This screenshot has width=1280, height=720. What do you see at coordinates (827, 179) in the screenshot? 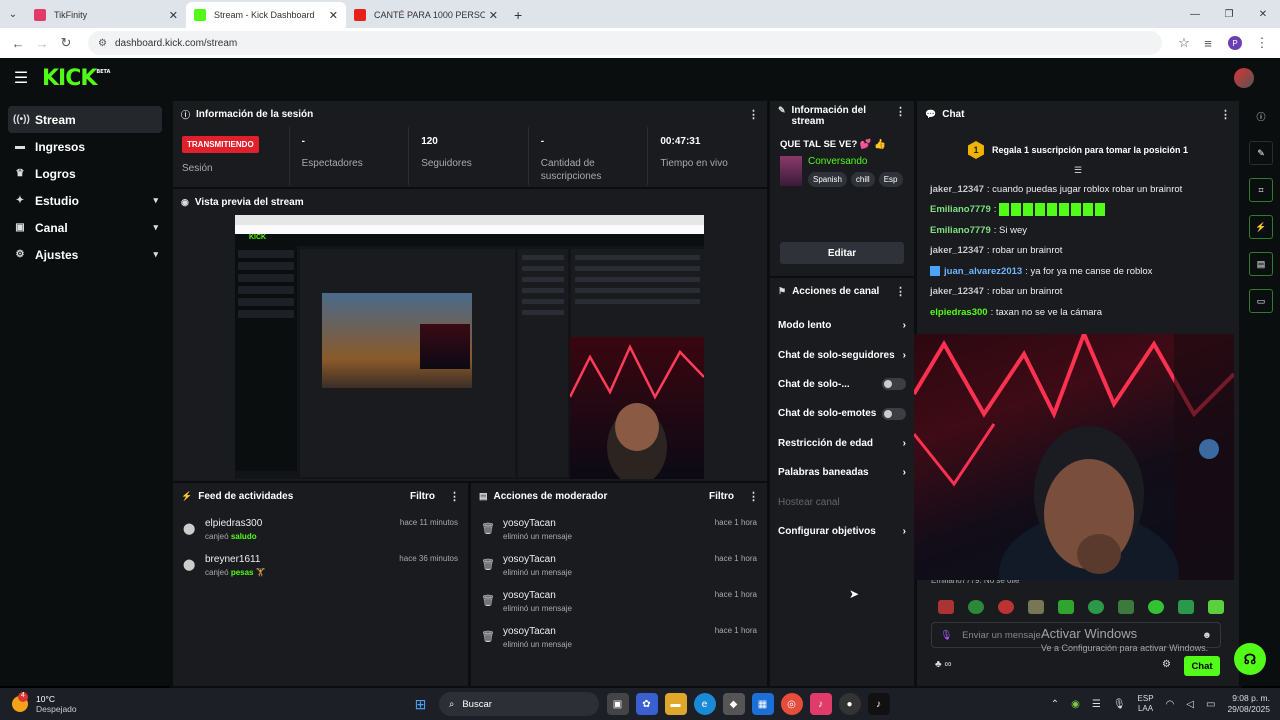
I see `tag-pill: Spanish` at bounding box center [827, 179].